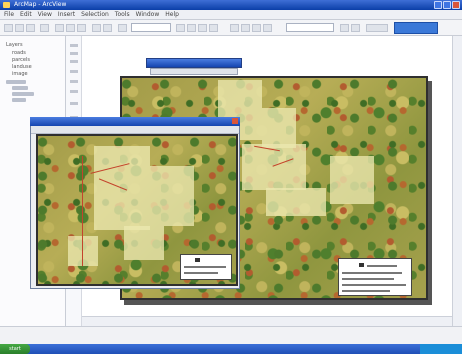  I want to click on active-tool-button, so click(416, 28).